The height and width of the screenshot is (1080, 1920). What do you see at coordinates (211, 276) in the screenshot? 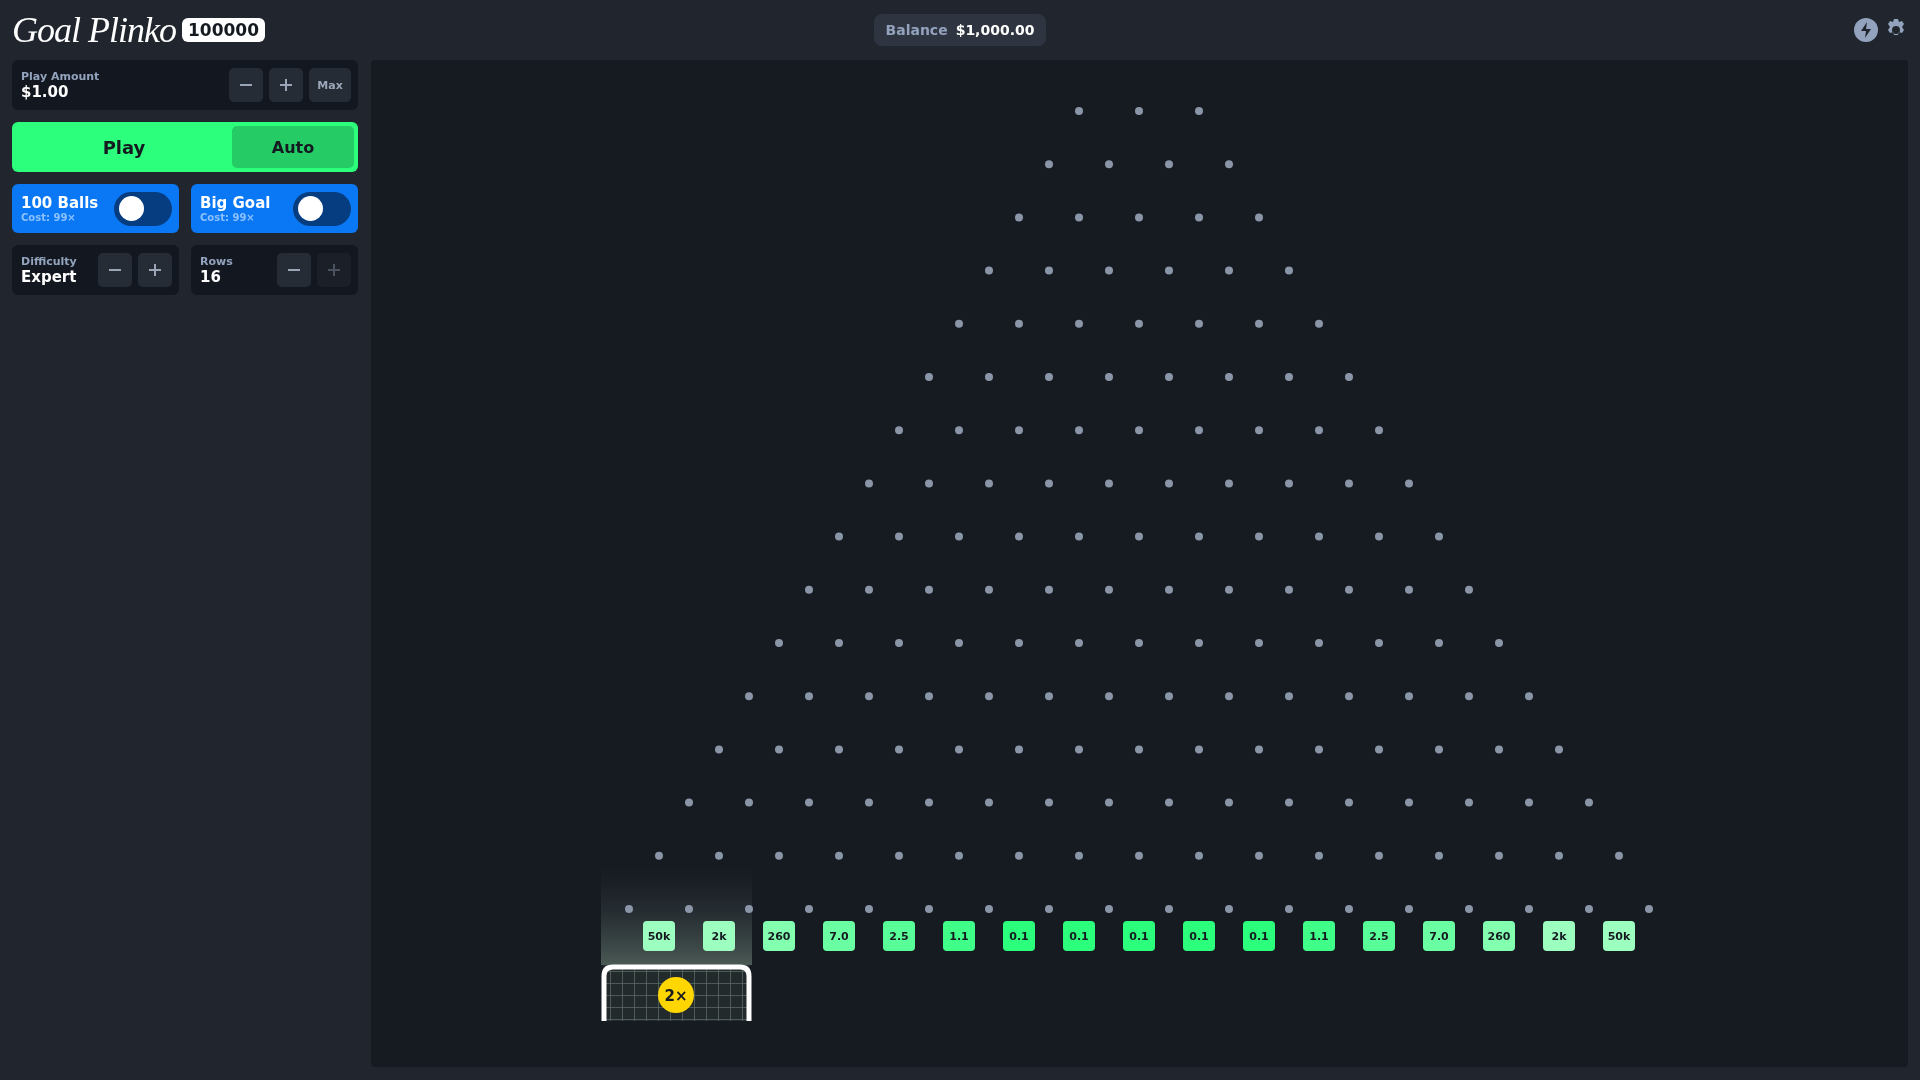
I see `stepper-value: 16` at bounding box center [211, 276].